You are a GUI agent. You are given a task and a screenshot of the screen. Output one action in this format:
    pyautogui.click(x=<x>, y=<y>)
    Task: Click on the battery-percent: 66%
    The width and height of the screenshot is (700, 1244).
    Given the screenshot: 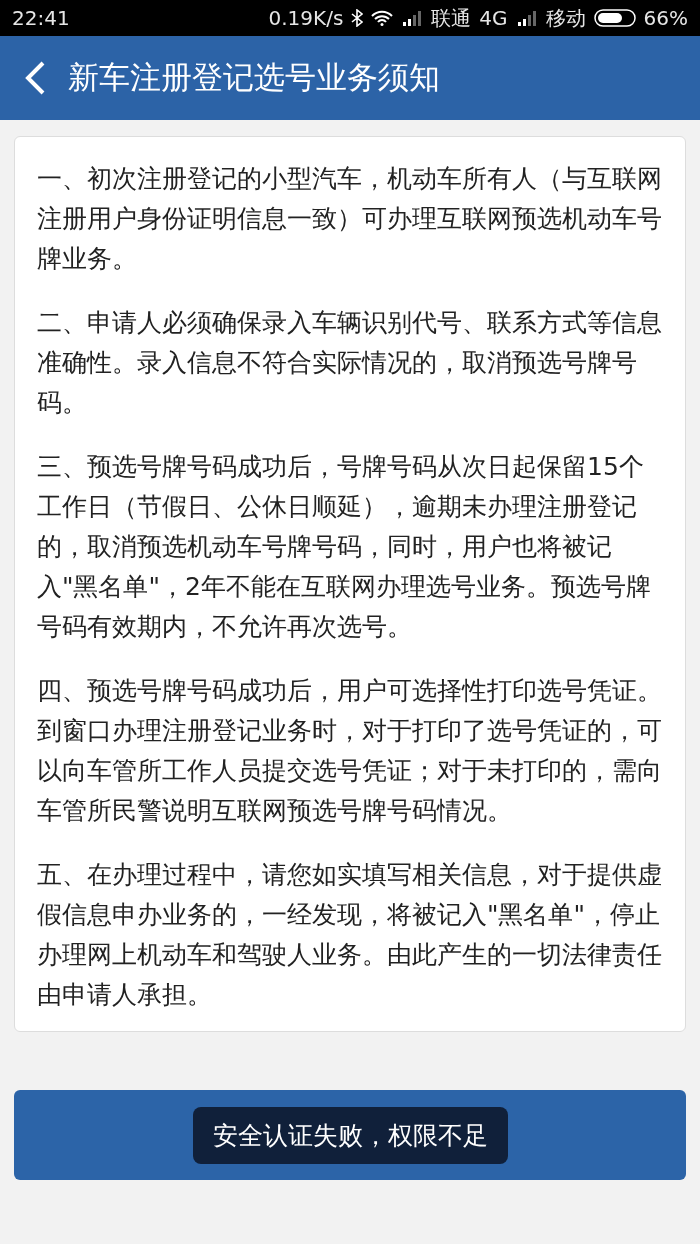 What is the action you would take?
    pyautogui.click(x=665, y=18)
    